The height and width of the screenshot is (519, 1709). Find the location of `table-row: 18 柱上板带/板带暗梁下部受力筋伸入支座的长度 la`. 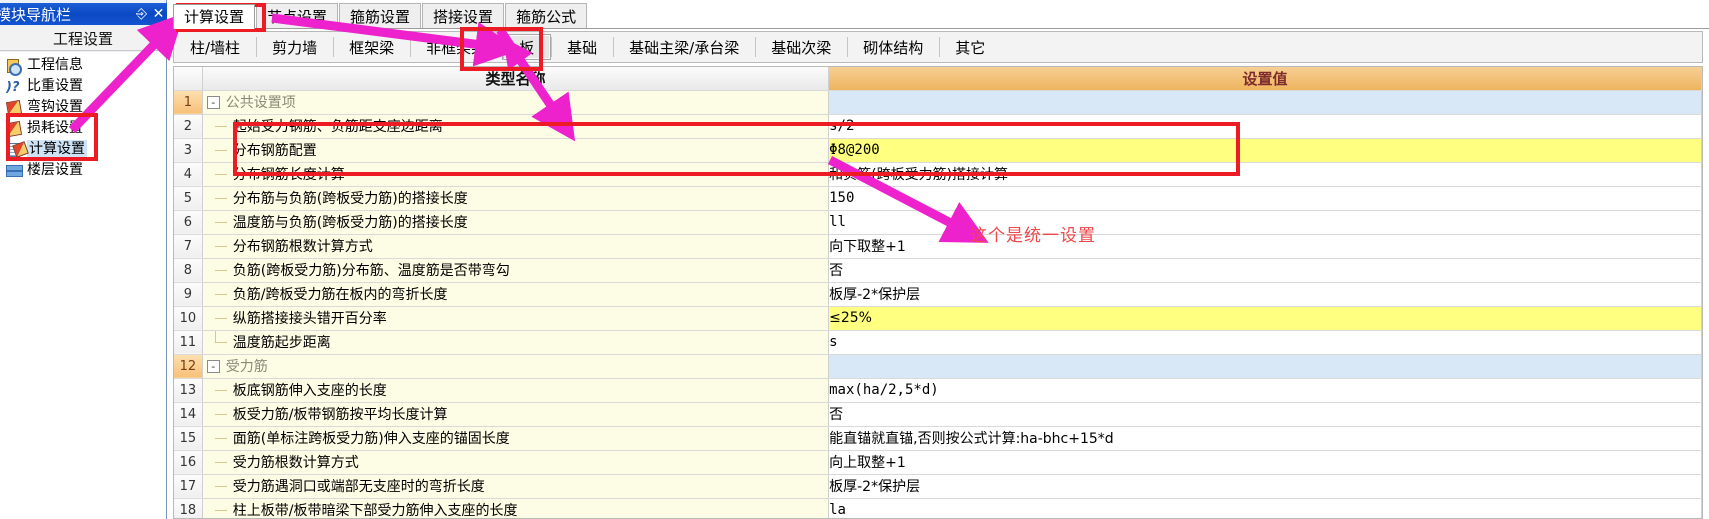

table-row: 18 柱上板带/板带暗梁下部受力筋伸入支座的长度 la is located at coordinates (938, 508).